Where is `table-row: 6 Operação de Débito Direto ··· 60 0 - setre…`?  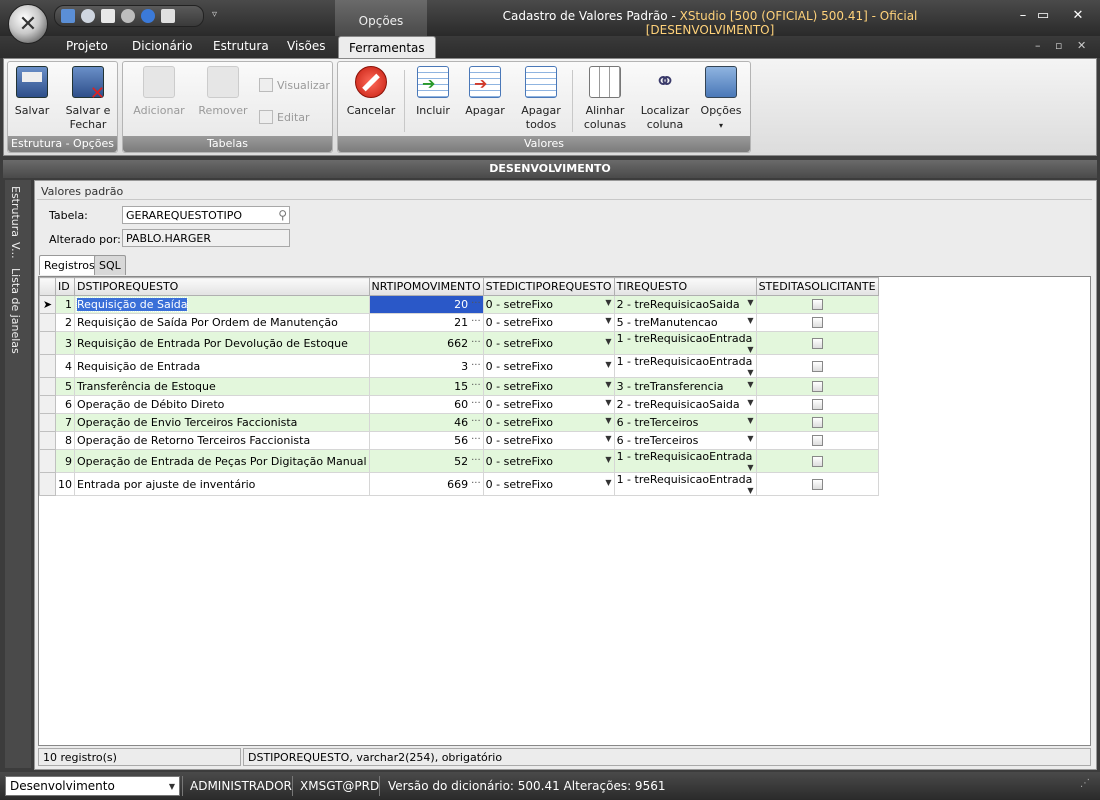
table-row: 6 Operação de Débito Direto ··· 60 0 - setre… is located at coordinates (459, 404).